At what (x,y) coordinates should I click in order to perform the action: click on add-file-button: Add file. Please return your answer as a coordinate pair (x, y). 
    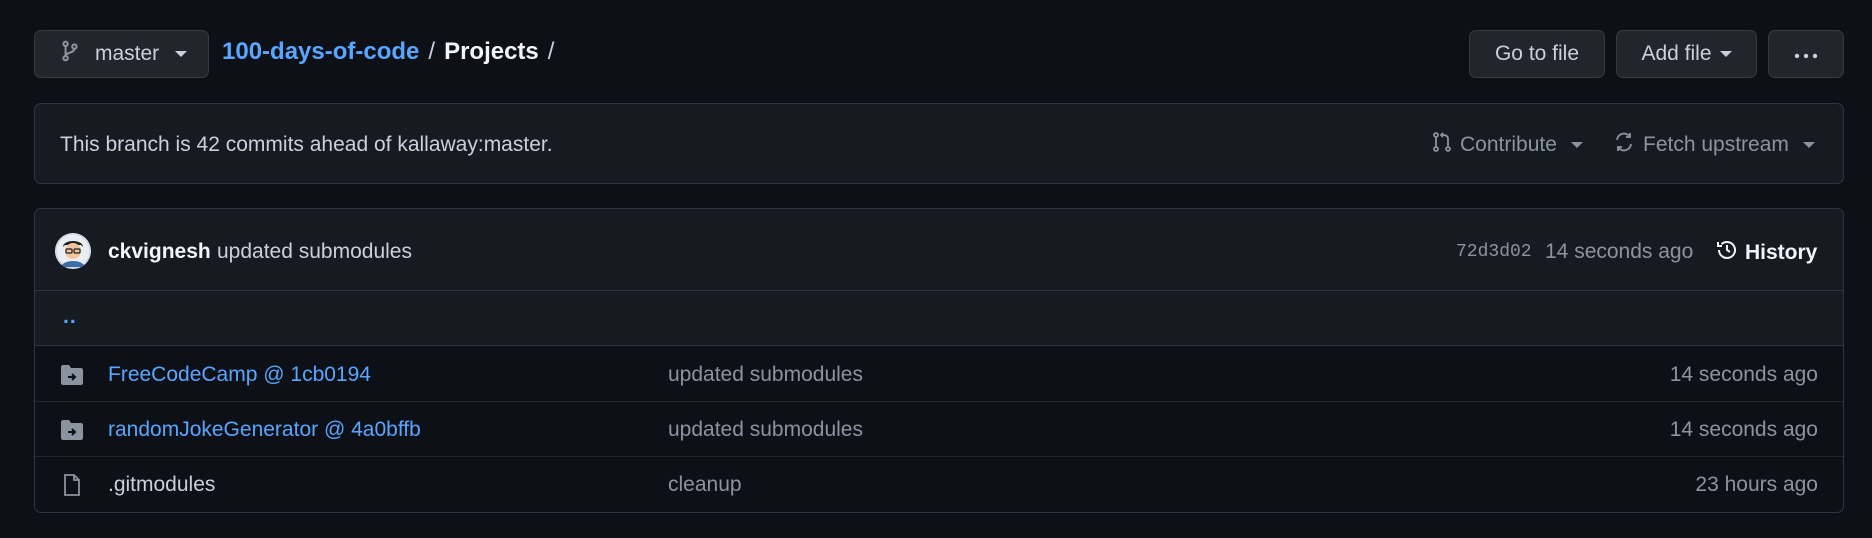
    Looking at the image, I should click on (1686, 54).